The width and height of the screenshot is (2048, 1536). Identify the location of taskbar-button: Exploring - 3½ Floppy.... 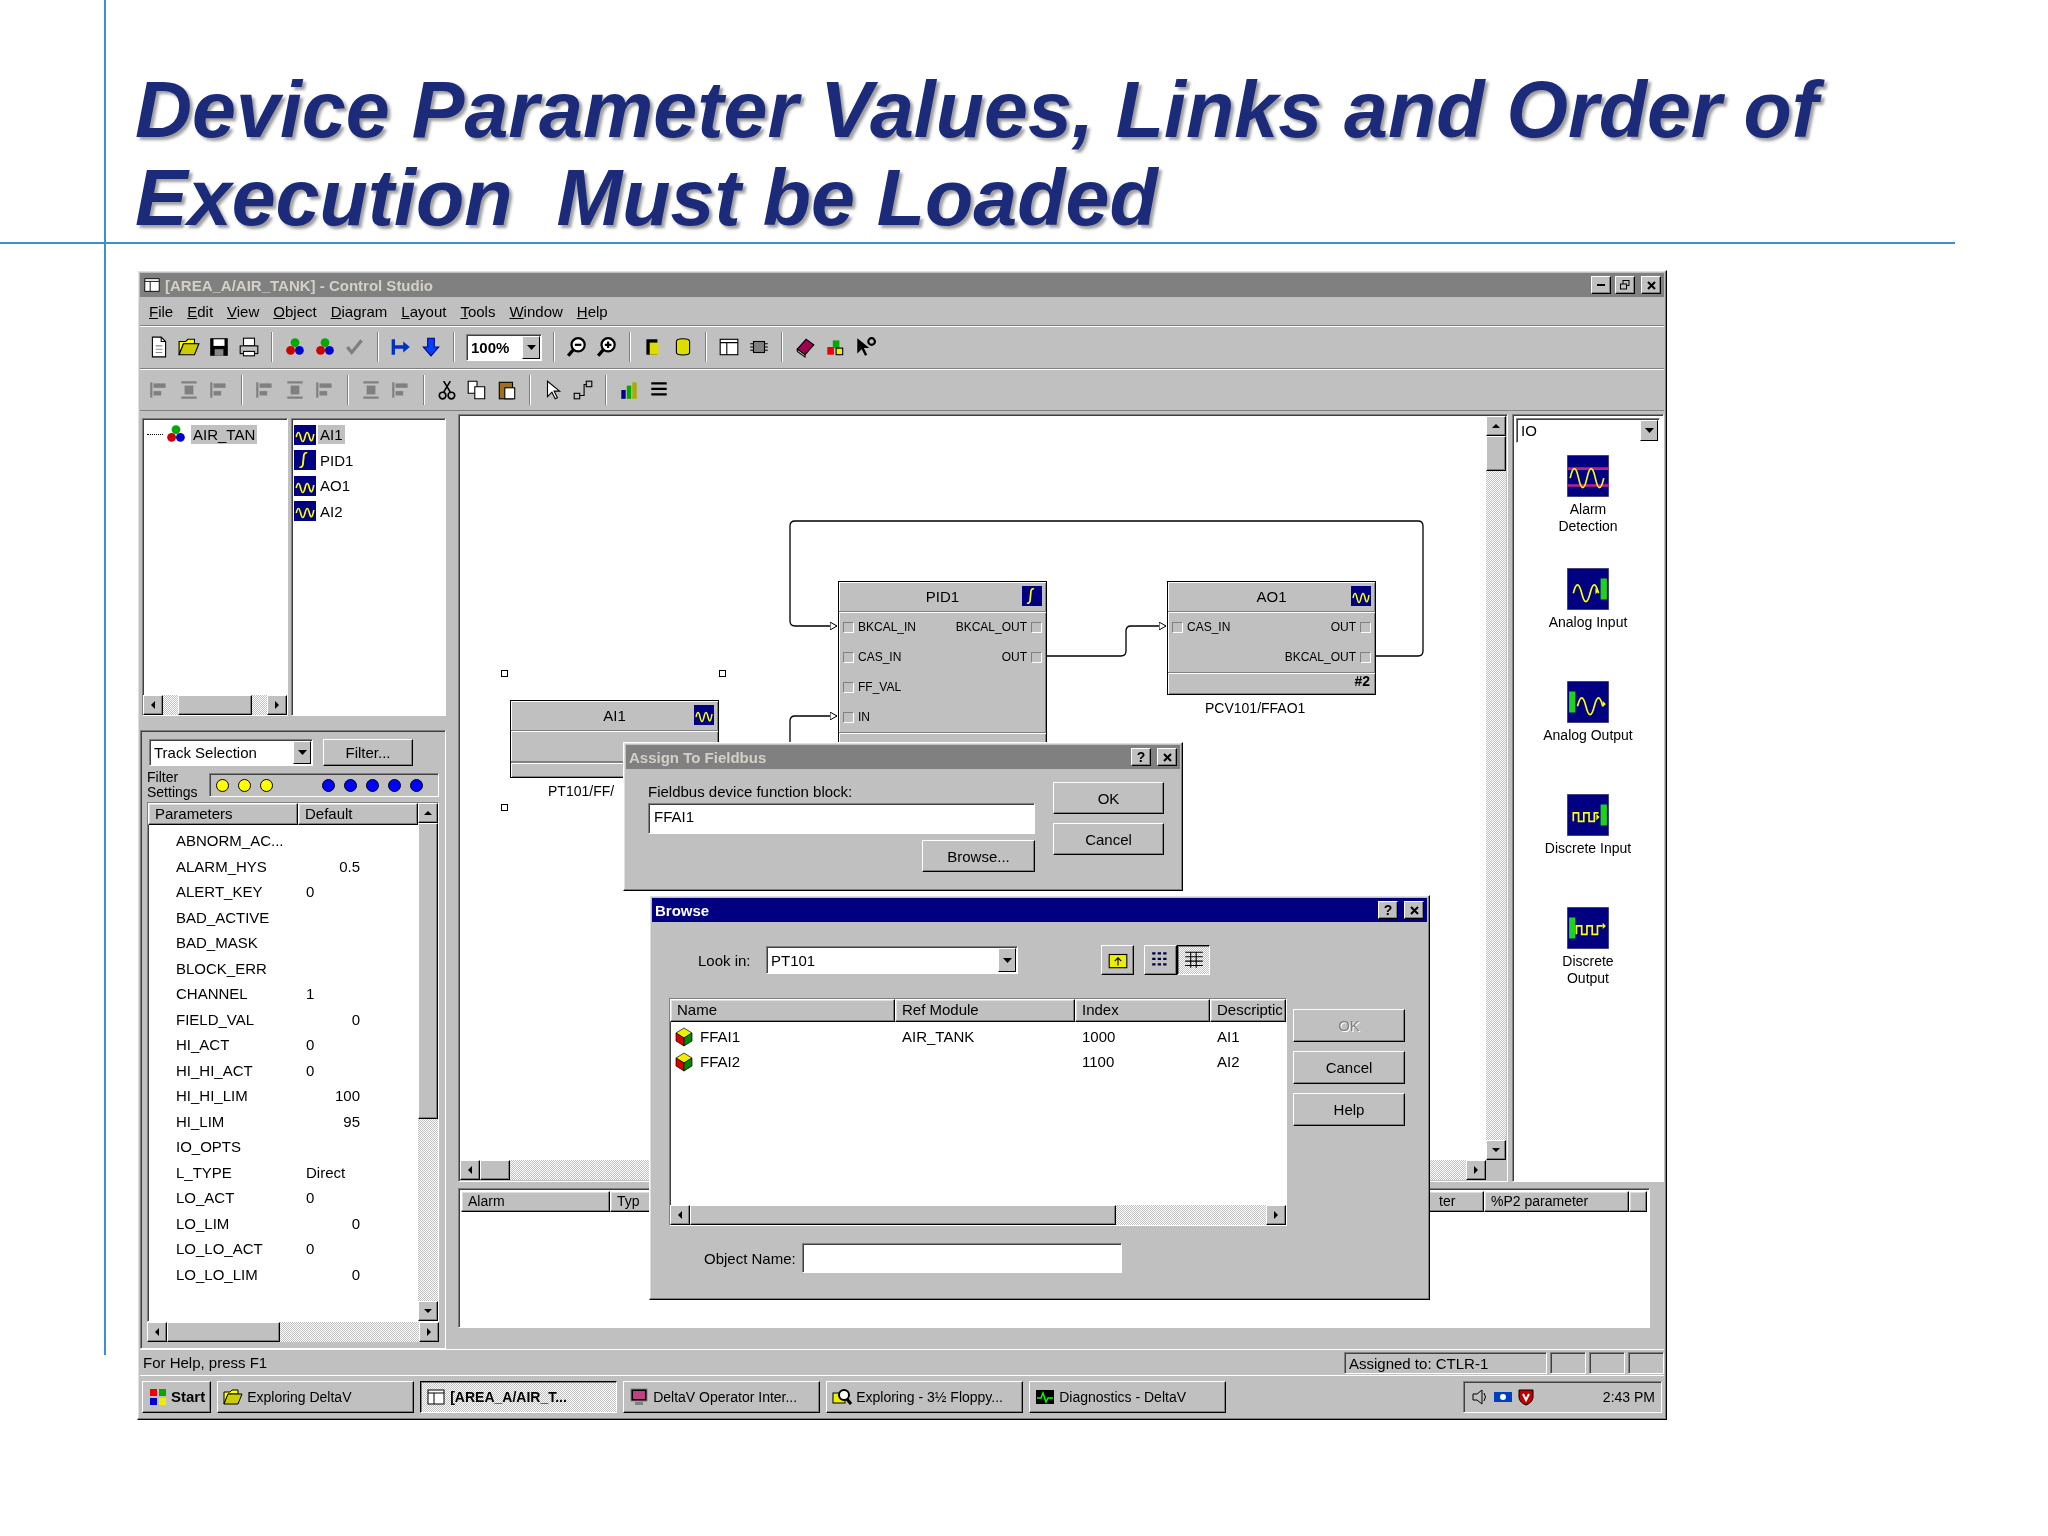
(925, 1396).